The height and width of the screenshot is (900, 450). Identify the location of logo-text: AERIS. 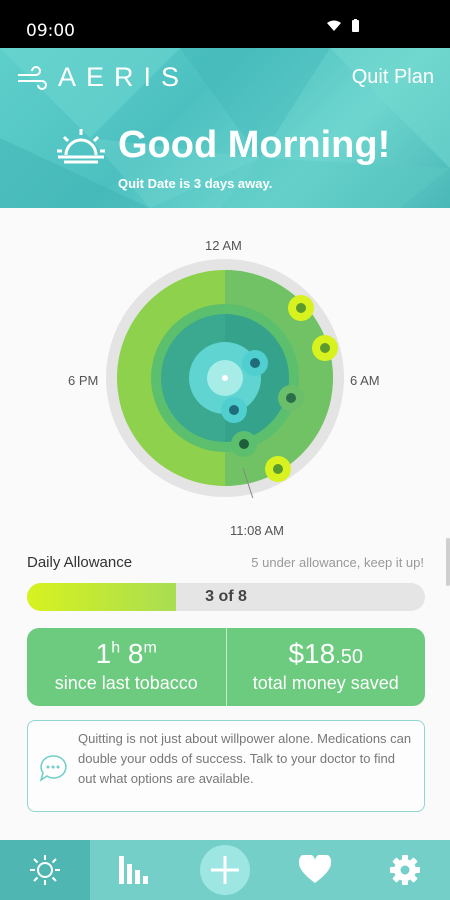
(124, 77).